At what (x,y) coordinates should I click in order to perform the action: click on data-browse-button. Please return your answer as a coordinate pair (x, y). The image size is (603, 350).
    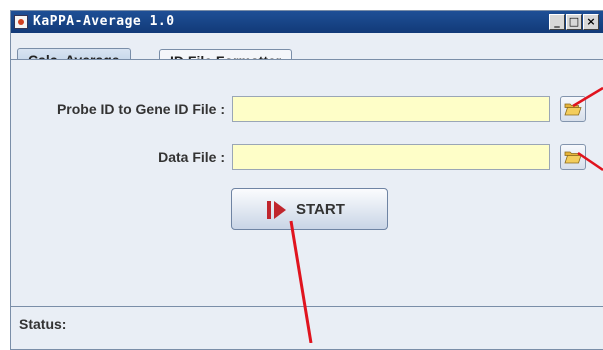
    Looking at the image, I should click on (573, 157).